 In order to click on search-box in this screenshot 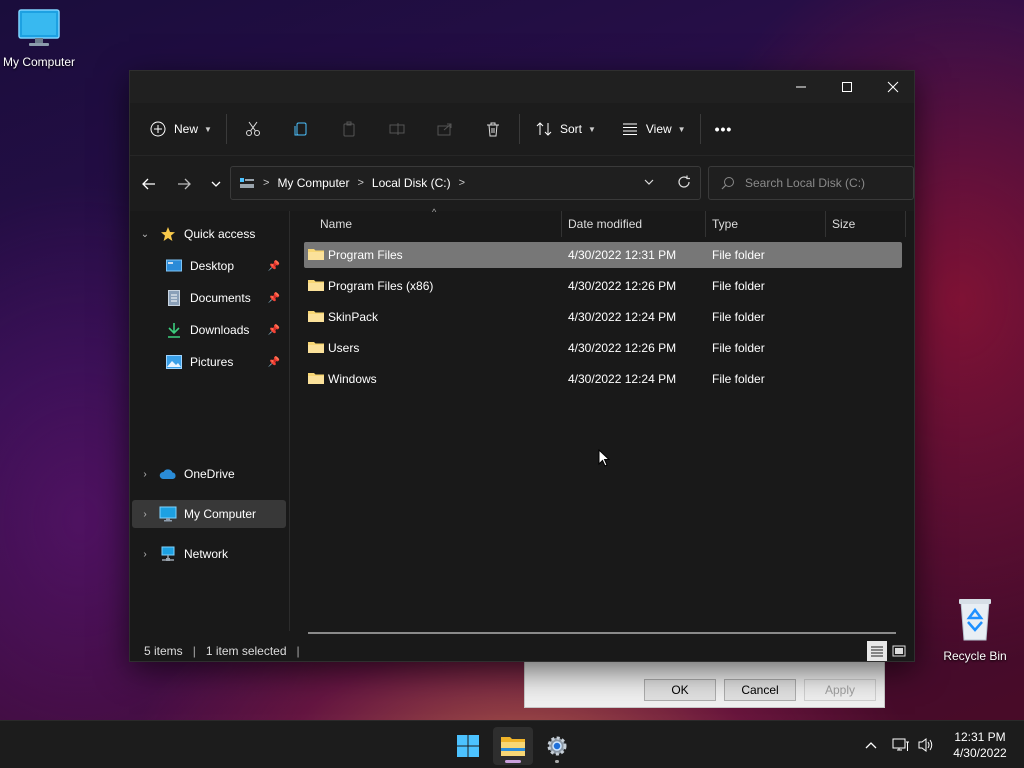, I will do `click(811, 183)`.